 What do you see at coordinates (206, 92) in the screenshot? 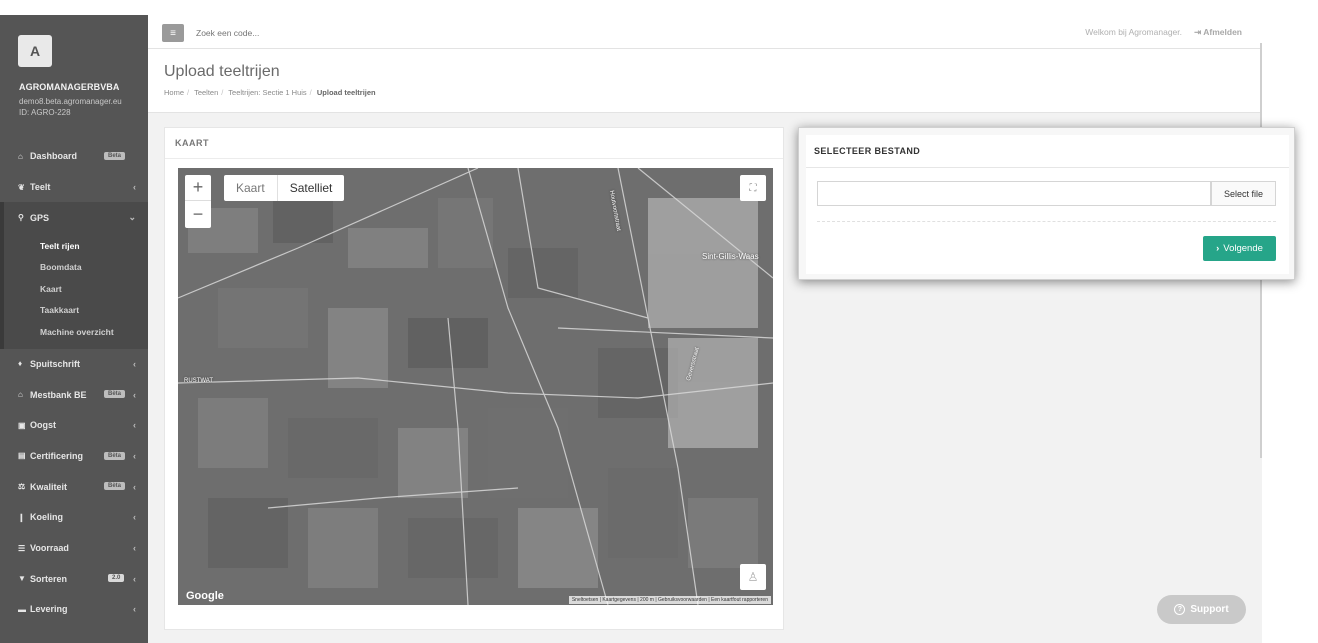
I see `breadcrumb-teelten: Teelten` at bounding box center [206, 92].